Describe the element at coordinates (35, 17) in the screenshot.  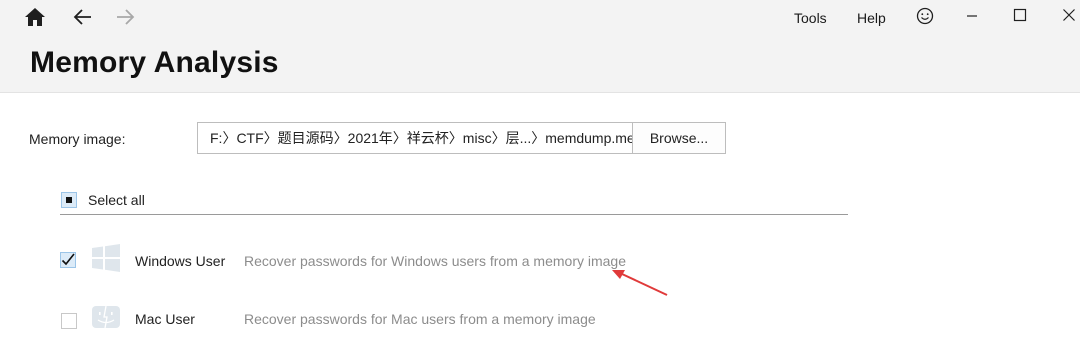
I see `home-icon` at that location.